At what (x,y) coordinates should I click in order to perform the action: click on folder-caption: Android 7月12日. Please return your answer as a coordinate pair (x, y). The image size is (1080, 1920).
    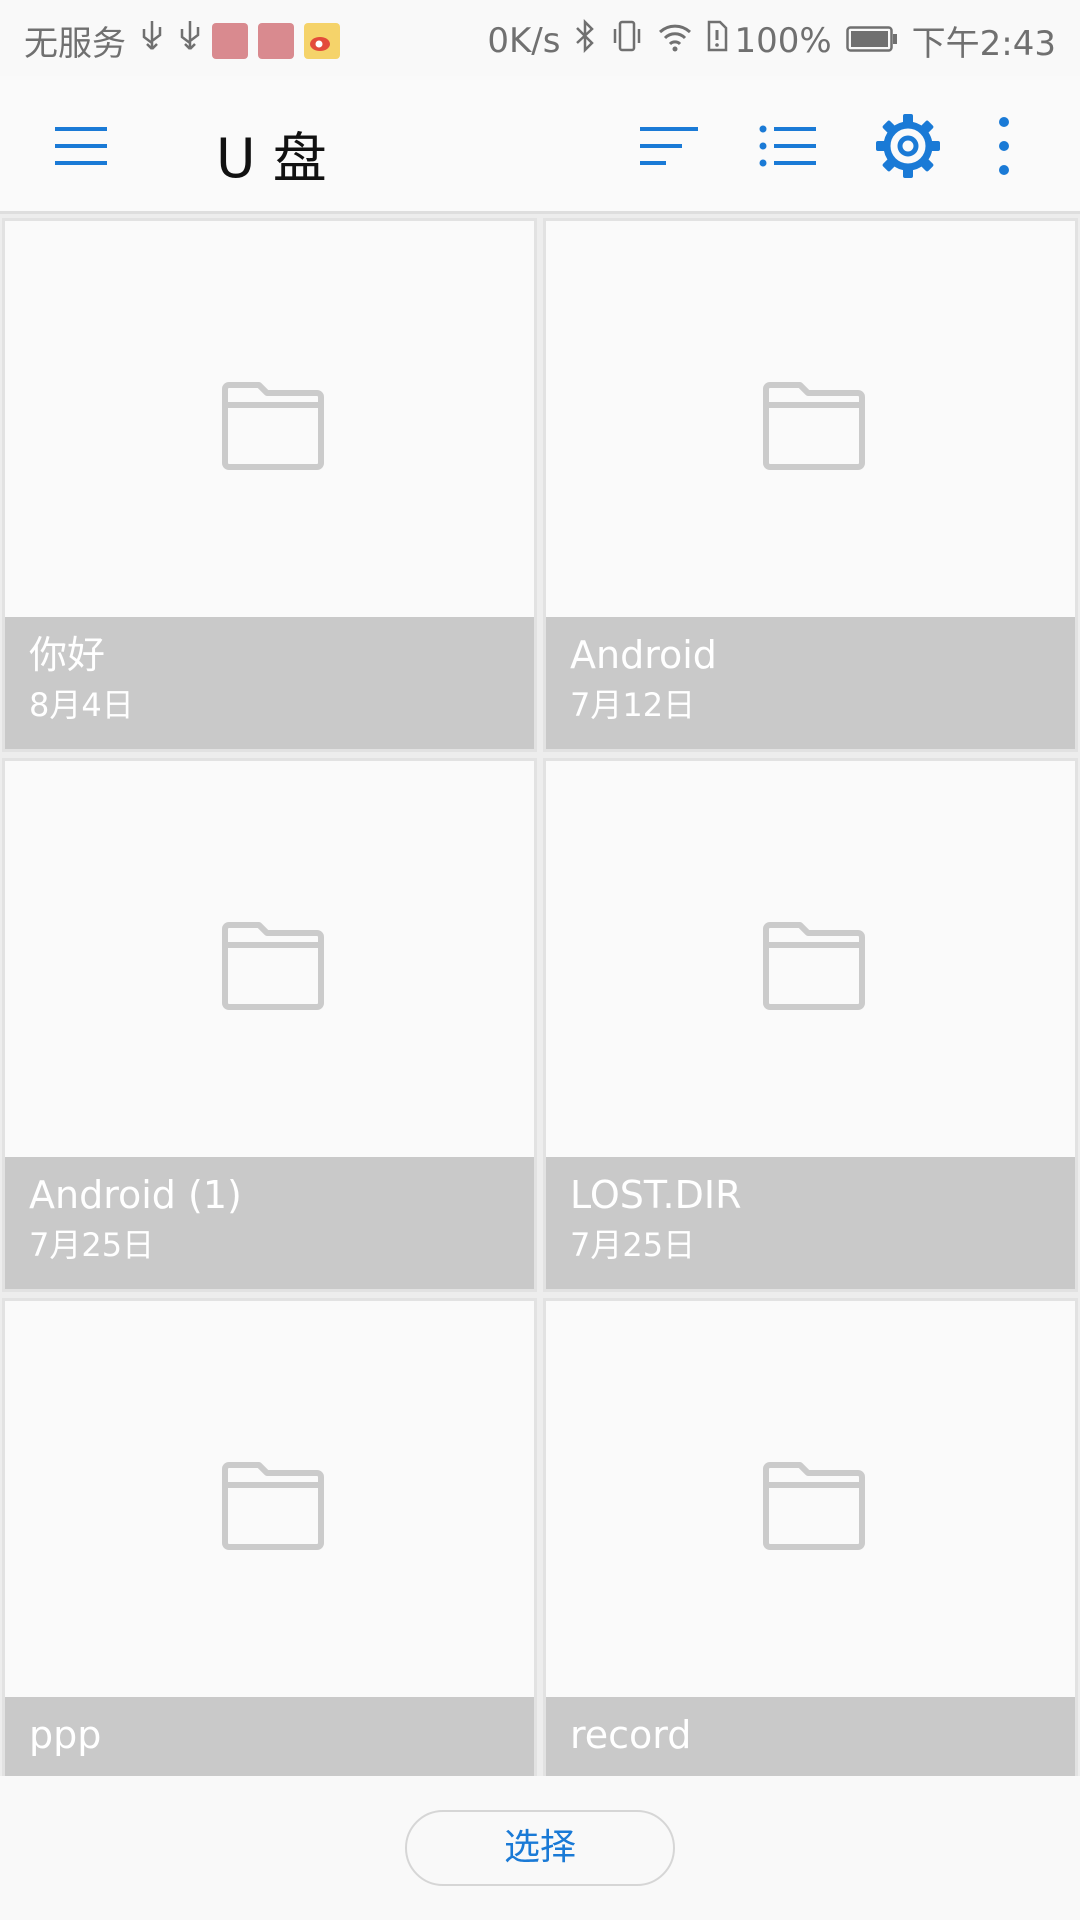
    Looking at the image, I should click on (810, 683).